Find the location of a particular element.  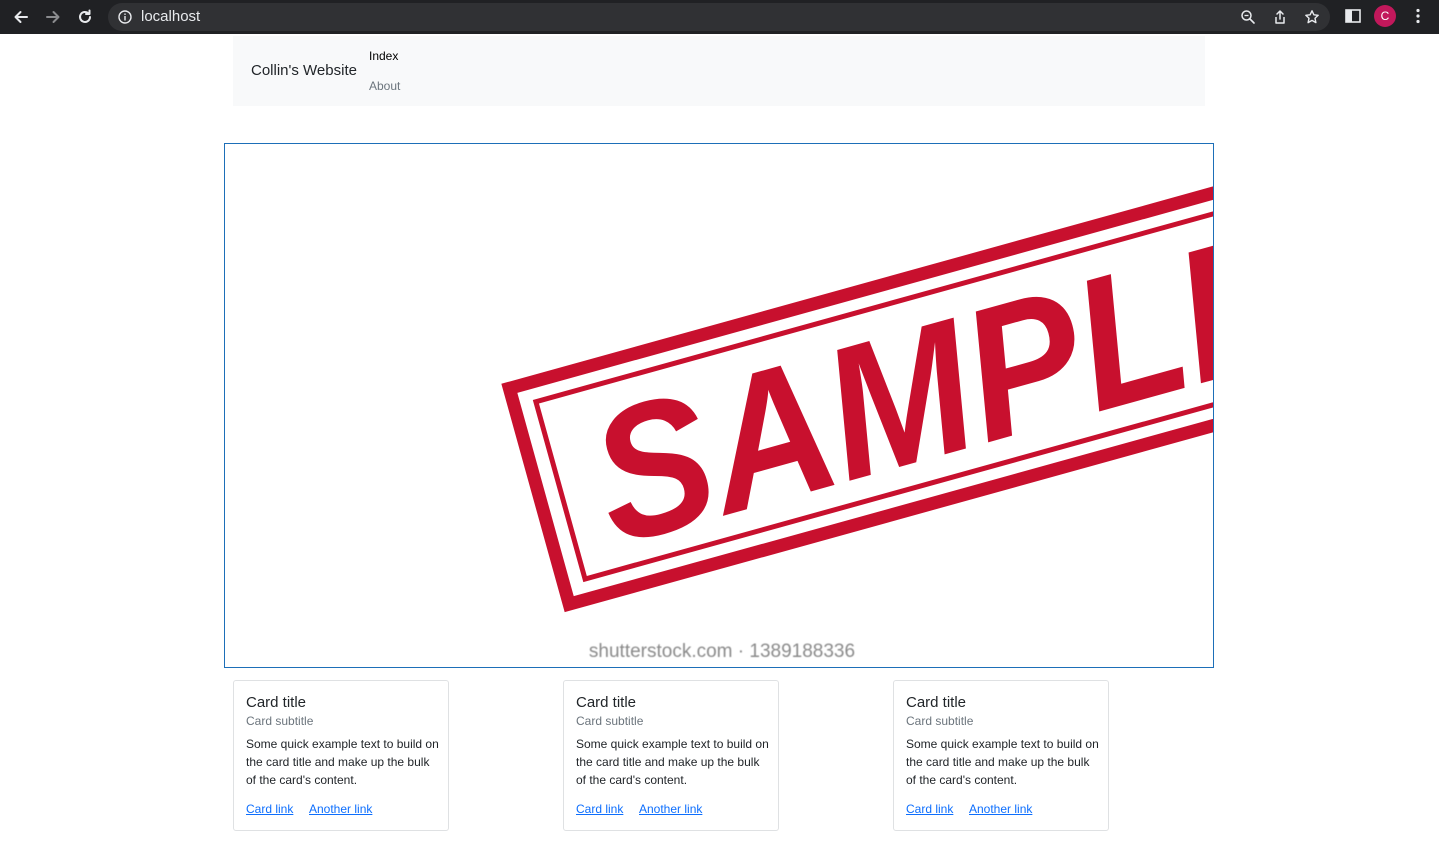

browser-toolbar: localhost C is located at coordinates (719, 17).